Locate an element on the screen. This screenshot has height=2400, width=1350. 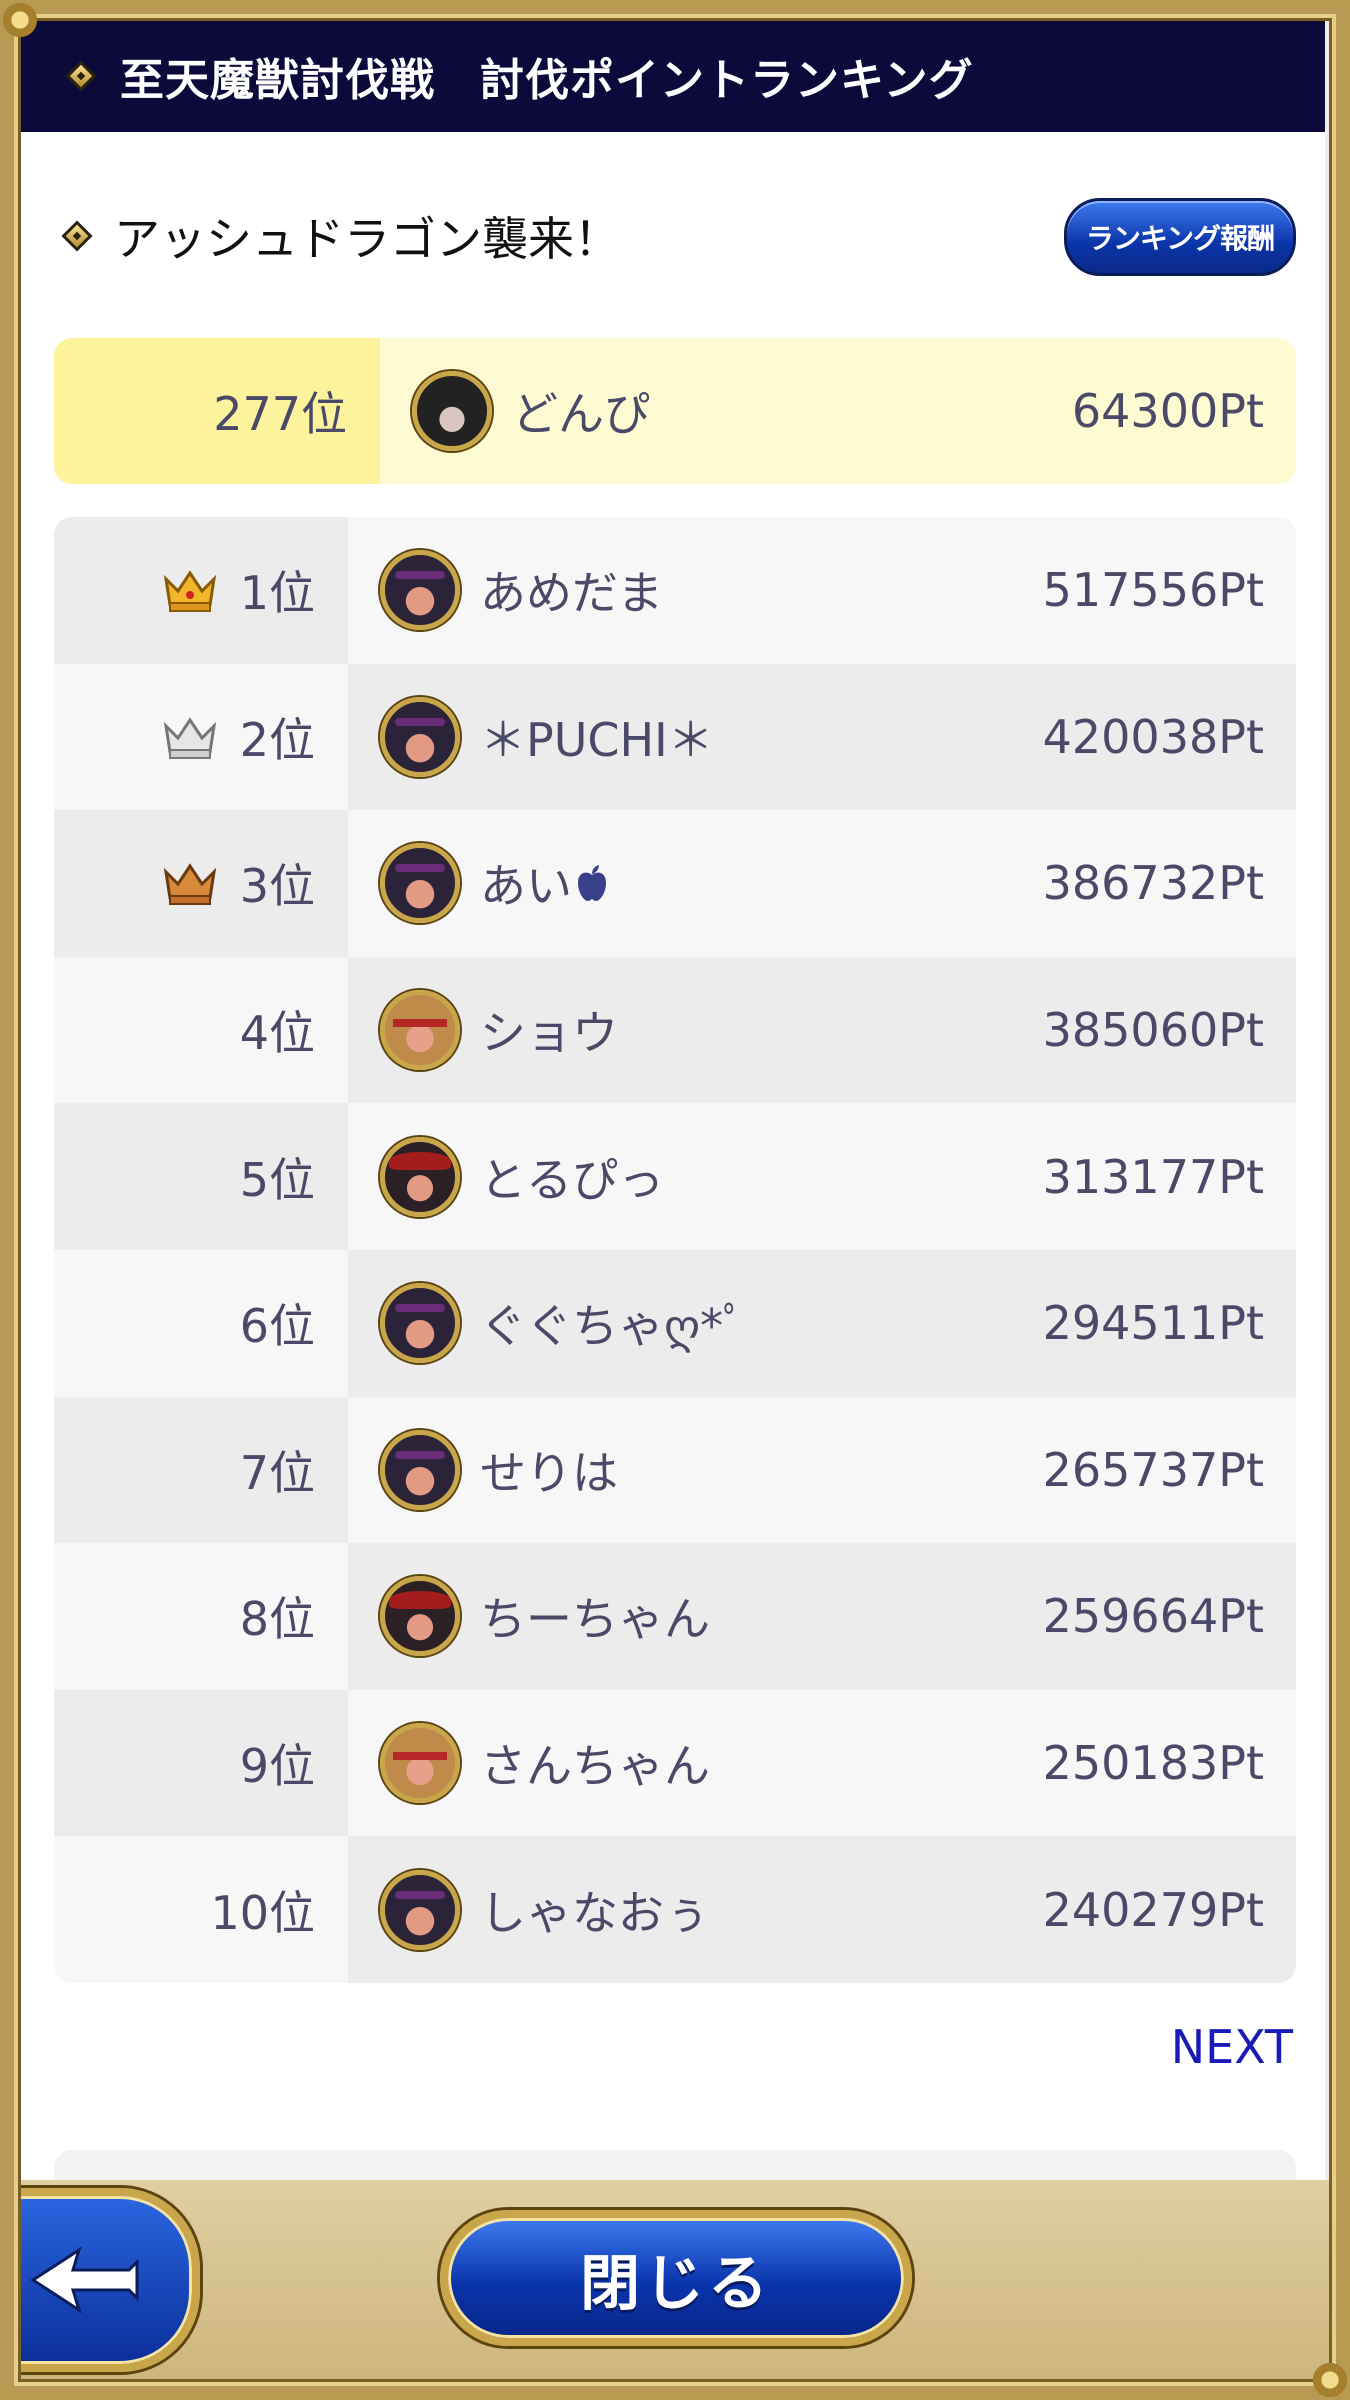
silver-crown-icon is located at coordinates (189, 738).